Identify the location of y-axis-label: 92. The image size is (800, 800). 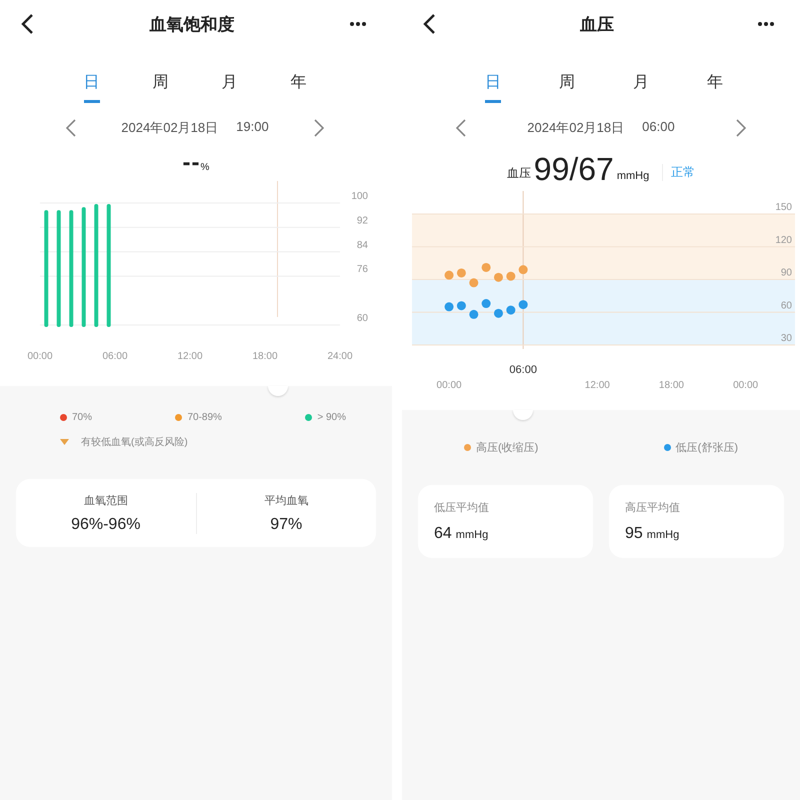
(362, 220).